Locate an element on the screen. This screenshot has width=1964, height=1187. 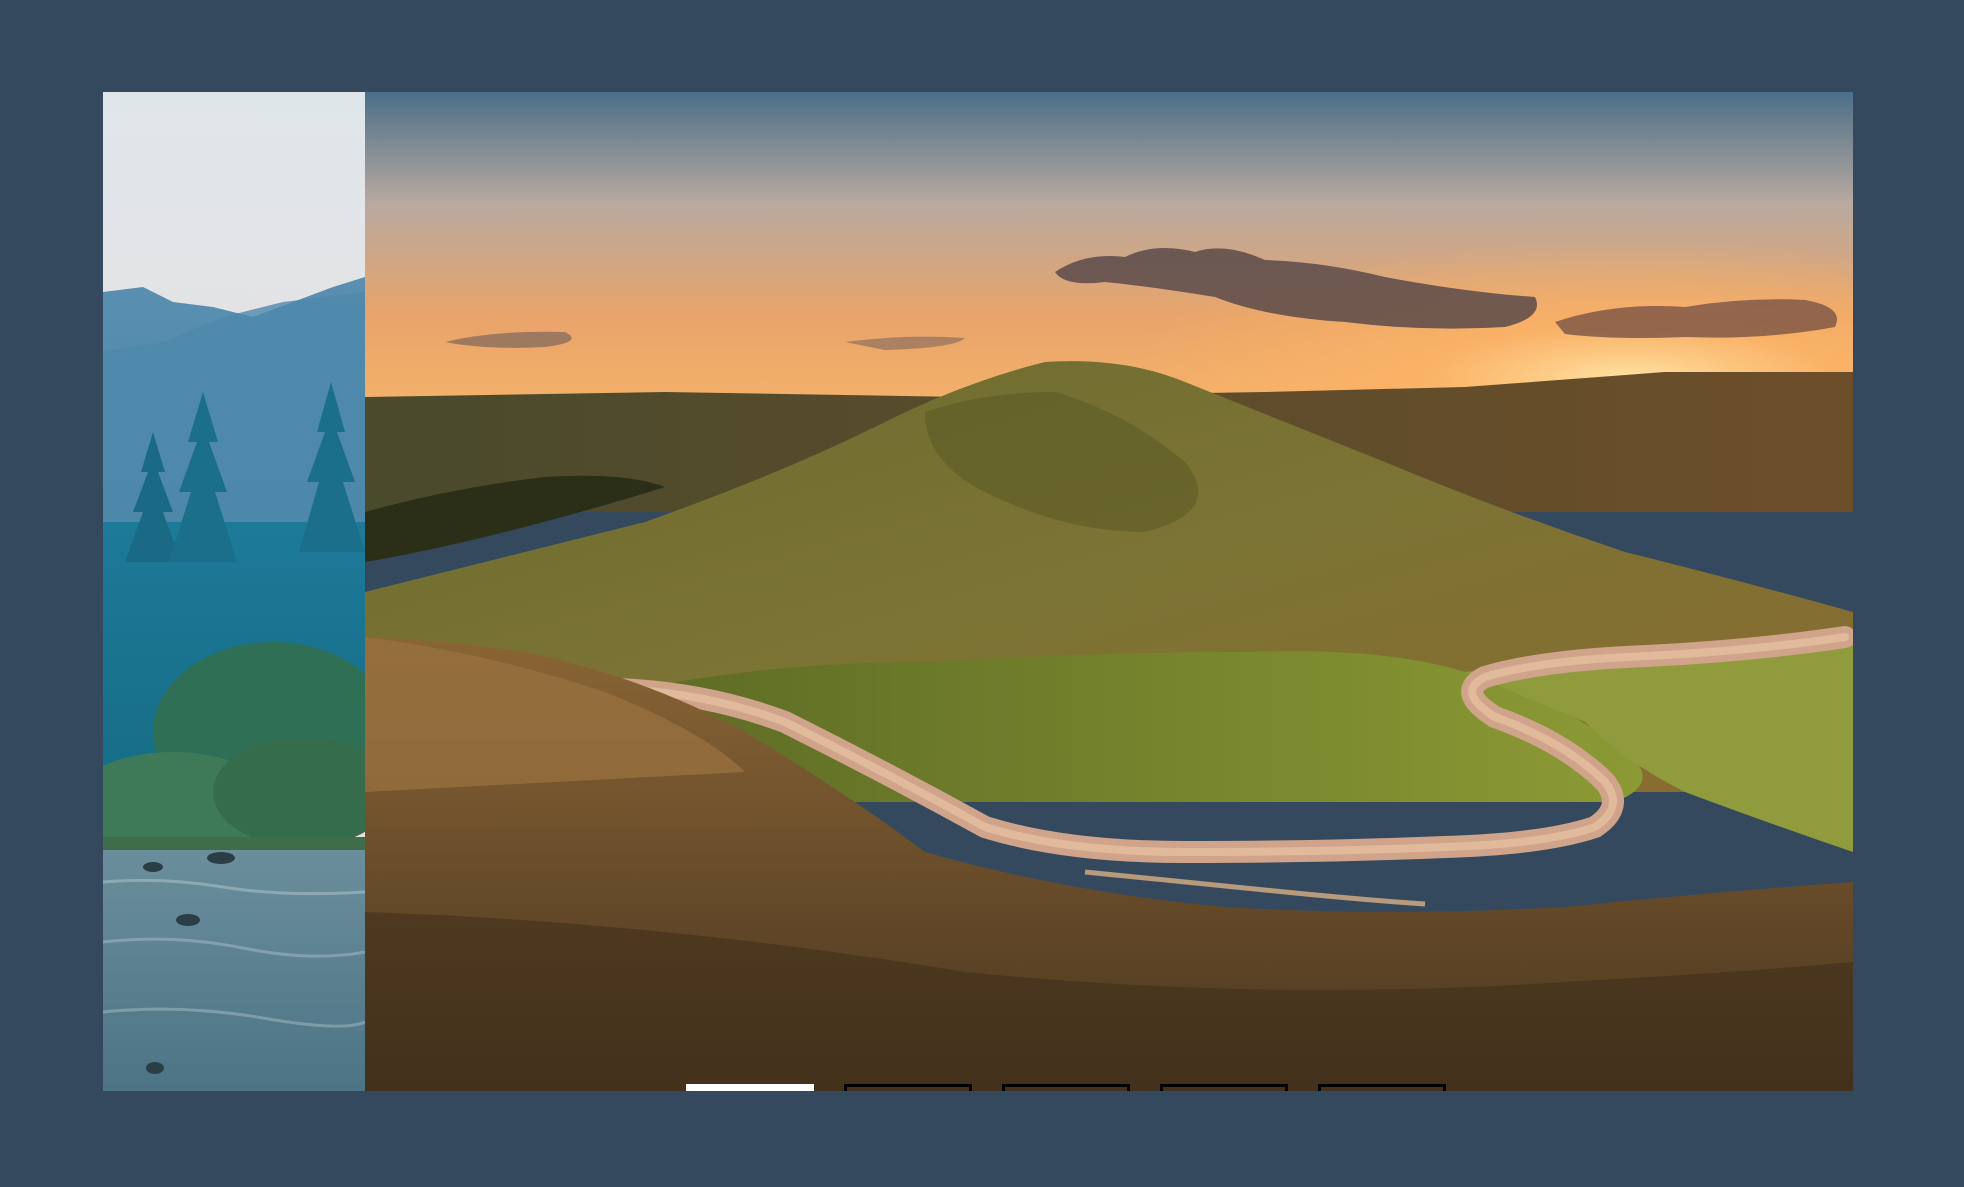
carousel-slide-previous is located at coordinates (234, 591).